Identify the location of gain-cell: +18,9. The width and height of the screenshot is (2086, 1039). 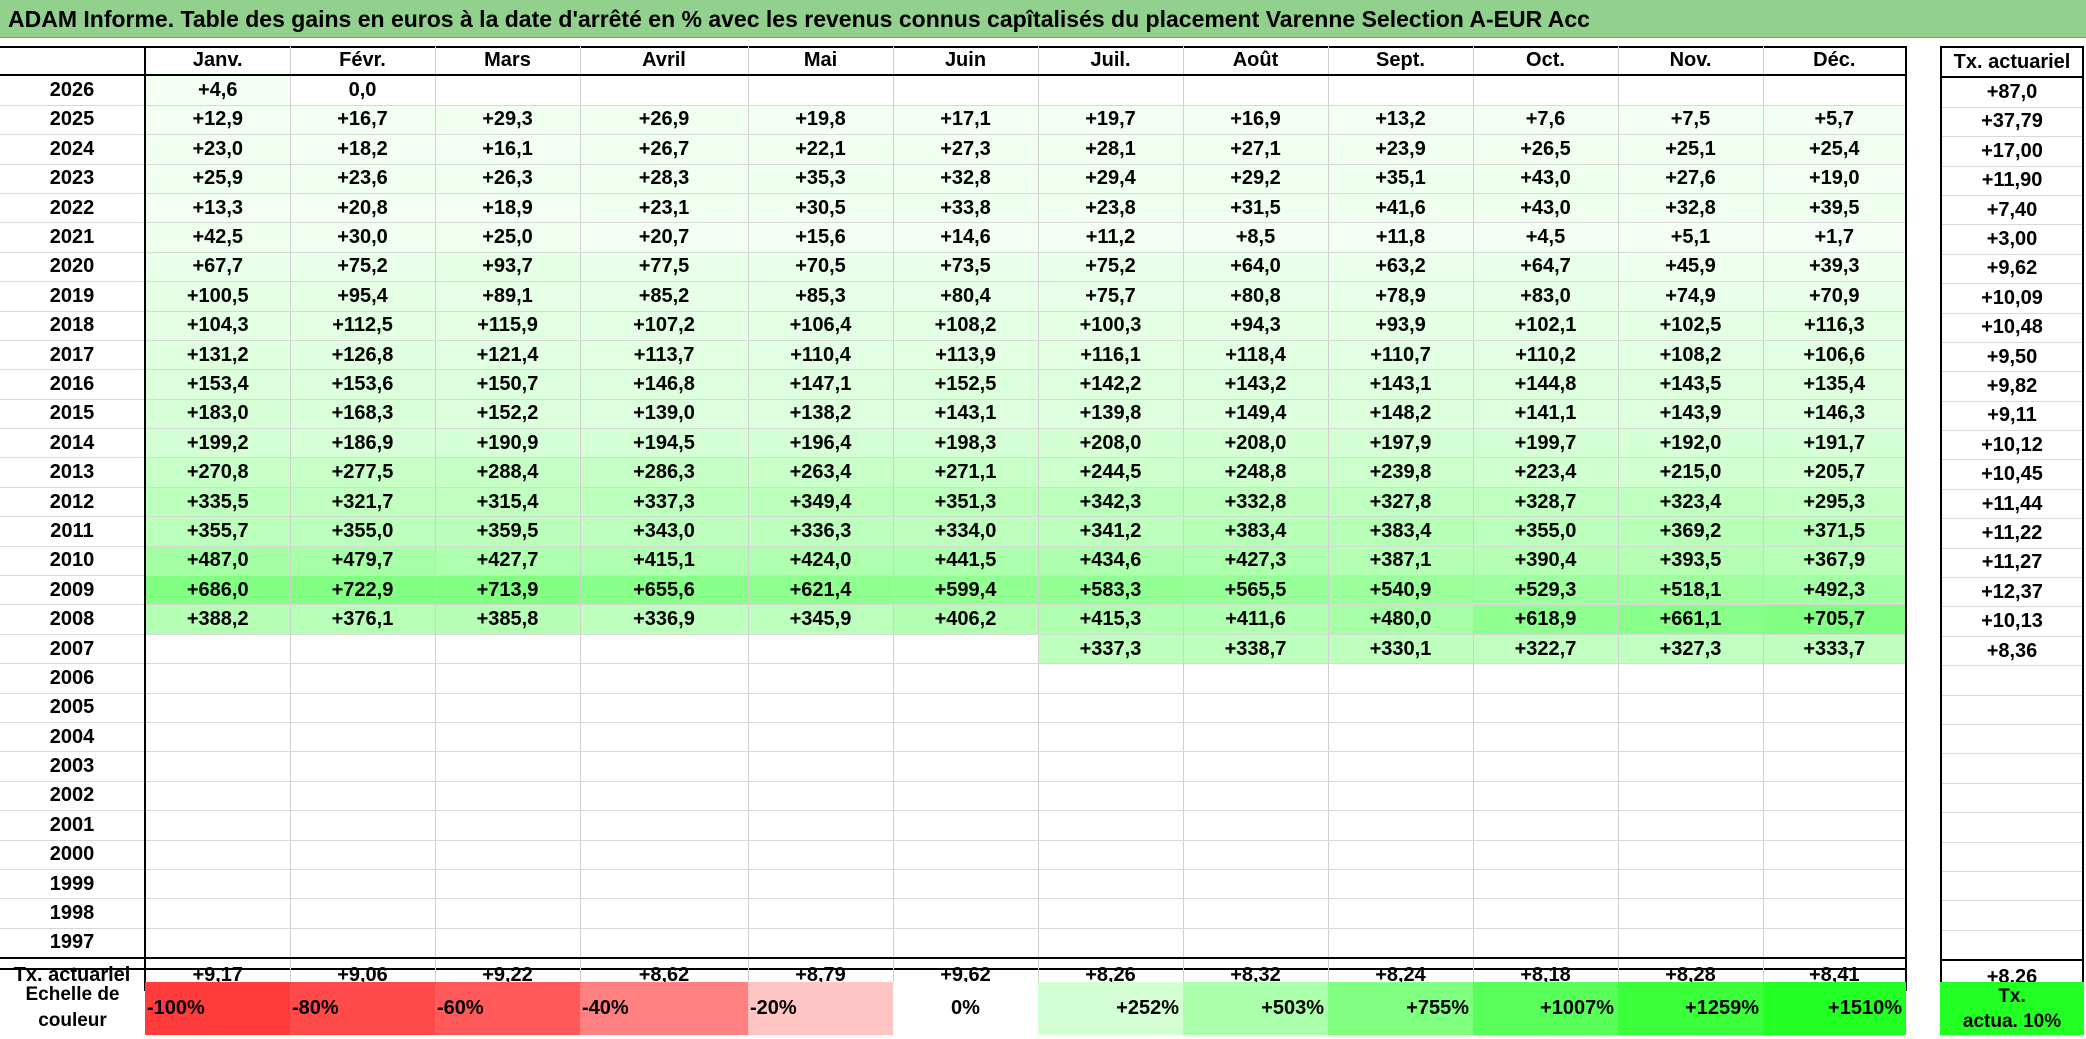
(508, 208).